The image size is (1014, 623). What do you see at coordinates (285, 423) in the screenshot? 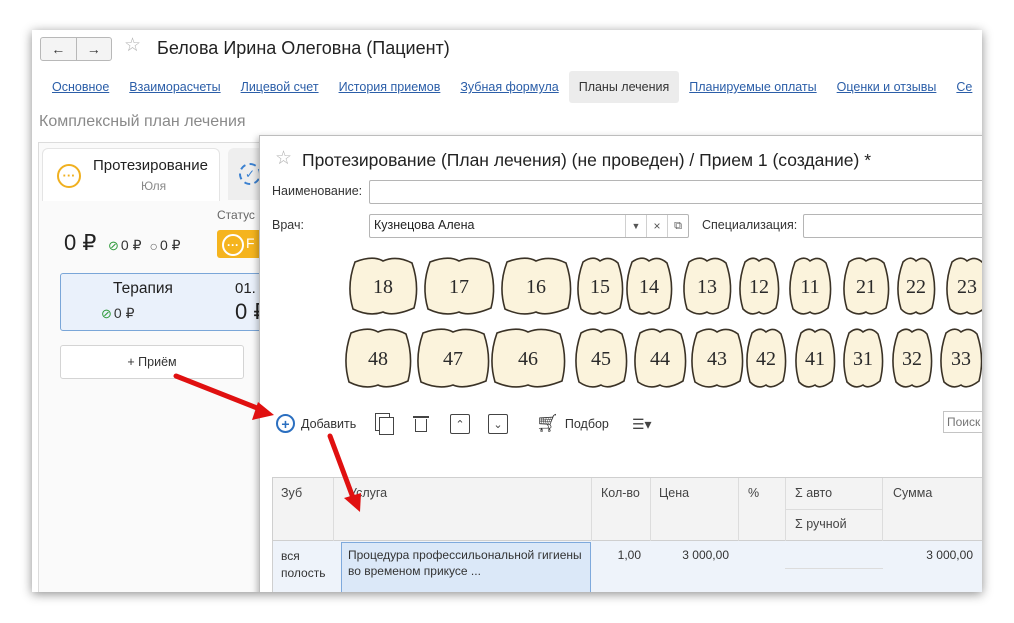
I see `plus-circle-icon: +` at bounding box center [285, 423].